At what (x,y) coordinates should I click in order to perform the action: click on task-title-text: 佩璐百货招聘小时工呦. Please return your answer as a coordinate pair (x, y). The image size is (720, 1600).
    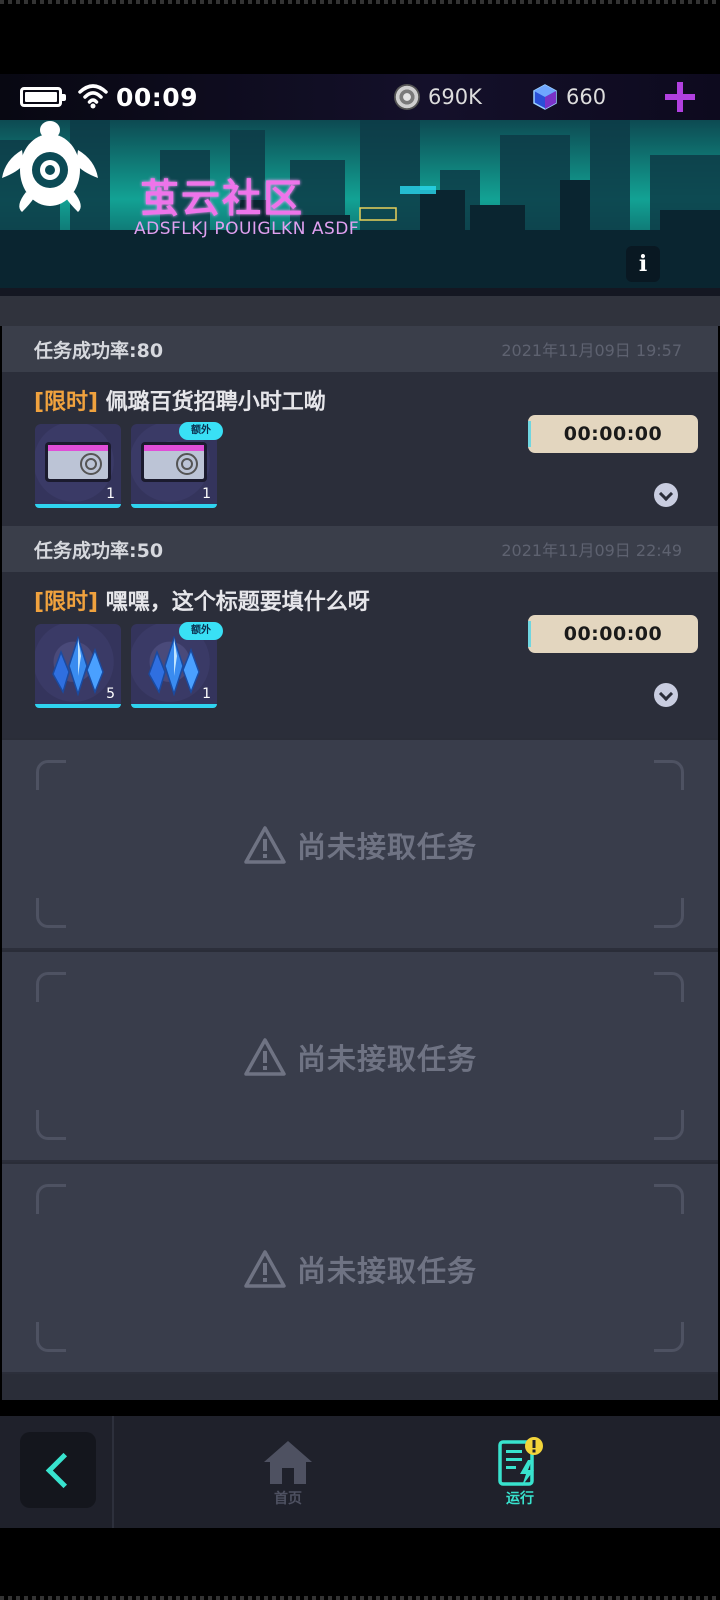
    Looking at the image, I should click on (215, 402).